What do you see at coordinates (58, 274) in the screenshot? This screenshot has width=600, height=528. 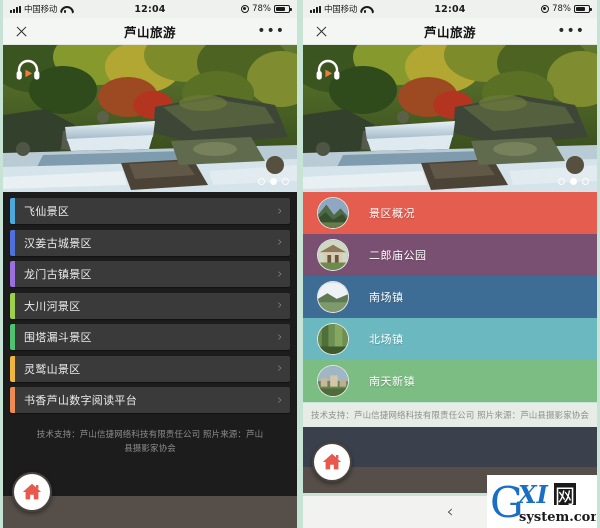 I see `list-item-label: 龙门古镇景区` at bounding box center [58, 274].